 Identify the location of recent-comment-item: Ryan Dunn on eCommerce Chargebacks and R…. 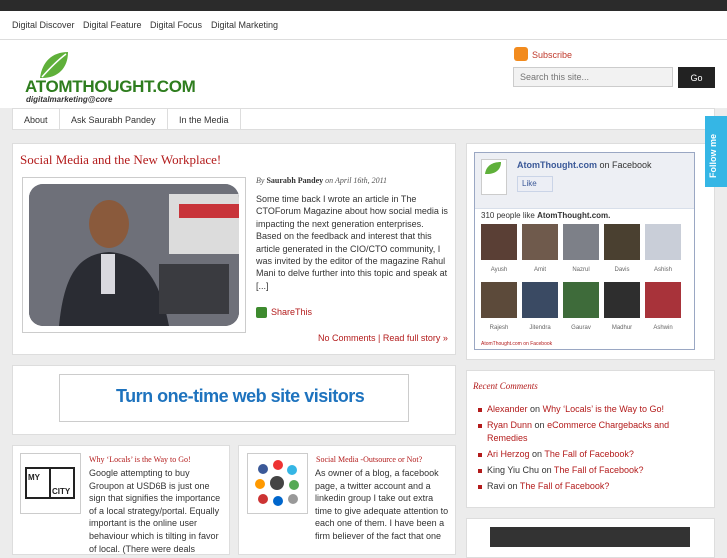
(594, 431).